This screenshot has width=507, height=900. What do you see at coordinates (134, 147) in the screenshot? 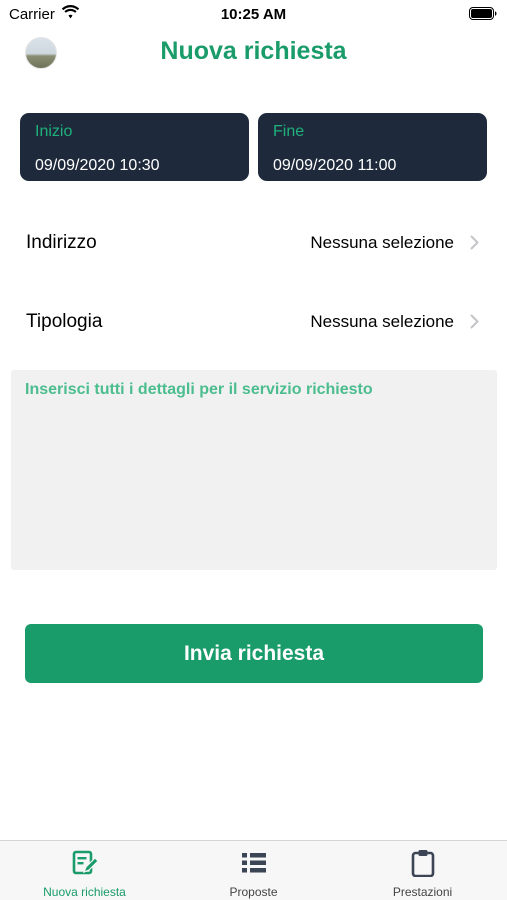
I see `start-date-picker: Inizio 09/09/2020 10:30` at bounding box center [134, 147].